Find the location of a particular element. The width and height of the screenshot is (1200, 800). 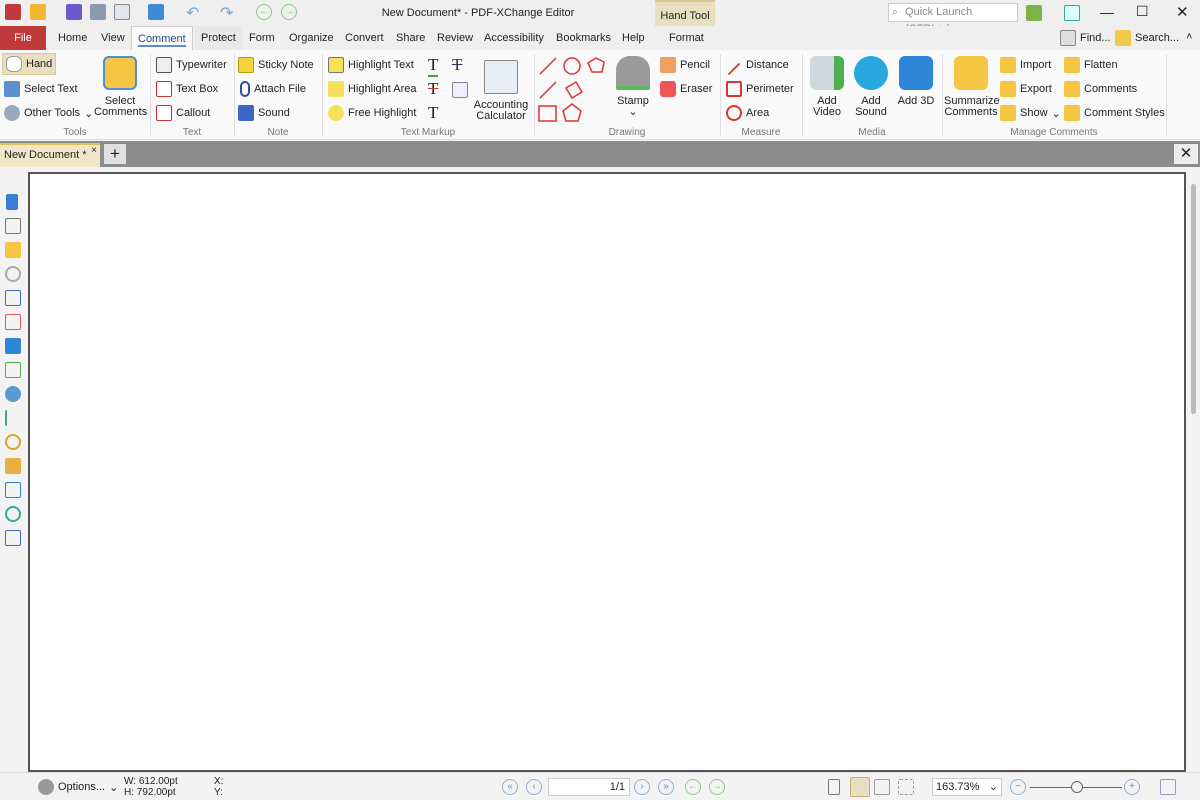

flatten-button: Flatten is located at coordinates (1091, 65).